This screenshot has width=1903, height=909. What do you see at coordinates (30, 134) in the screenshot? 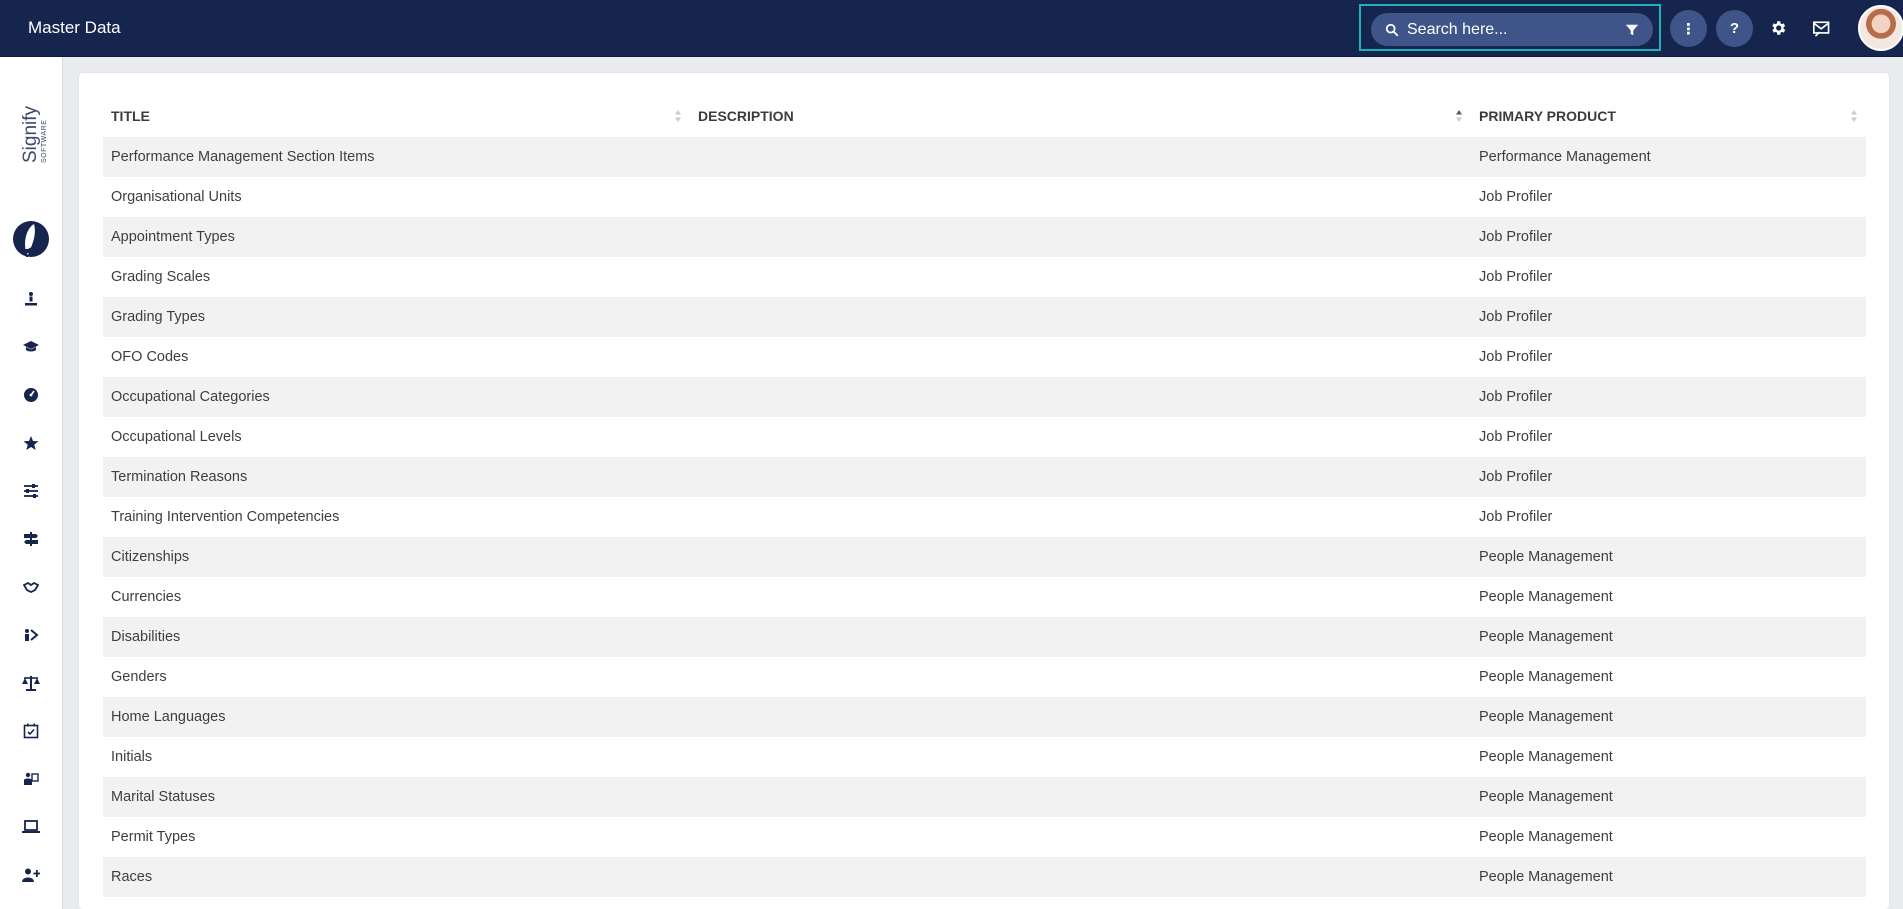
I see `logo-text: Signify` at bounding box center [30, 134].